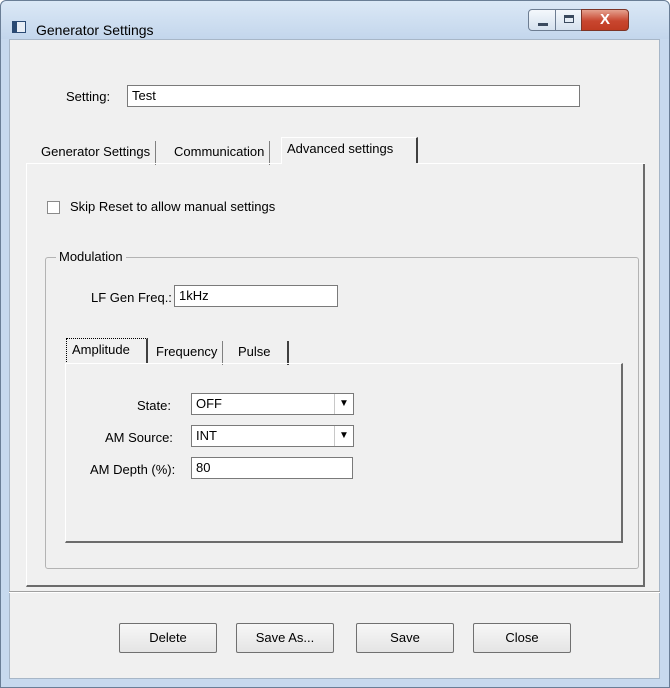 The height and width of the screenshot is (688, 670). I want to click on am-source-select: INT ▼, so click(272, 436).